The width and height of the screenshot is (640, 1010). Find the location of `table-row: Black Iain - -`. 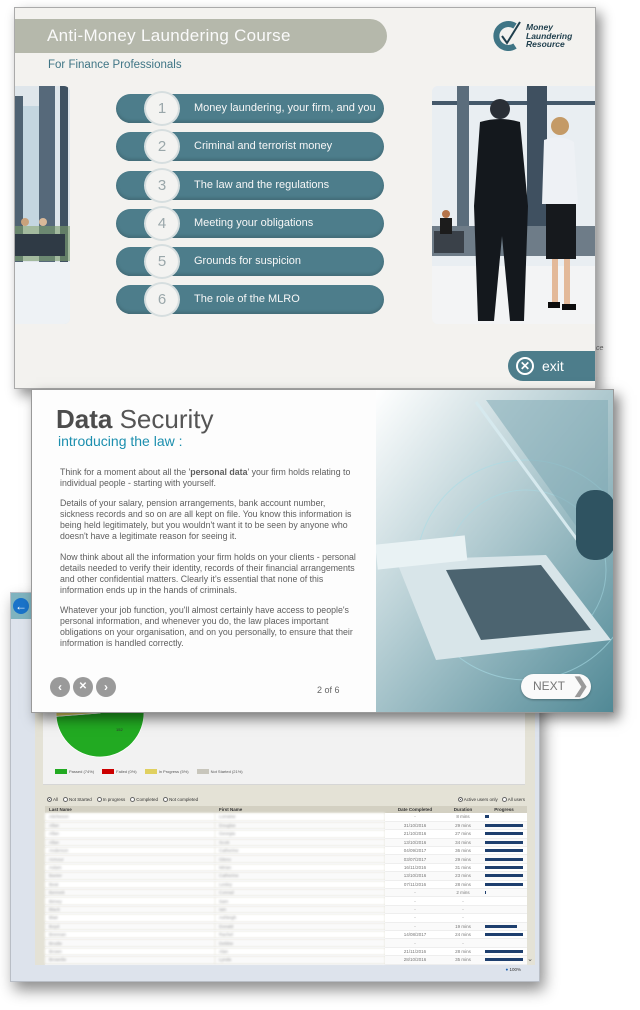

table-row: Black Iain - - is located at coordinates (286, 910).